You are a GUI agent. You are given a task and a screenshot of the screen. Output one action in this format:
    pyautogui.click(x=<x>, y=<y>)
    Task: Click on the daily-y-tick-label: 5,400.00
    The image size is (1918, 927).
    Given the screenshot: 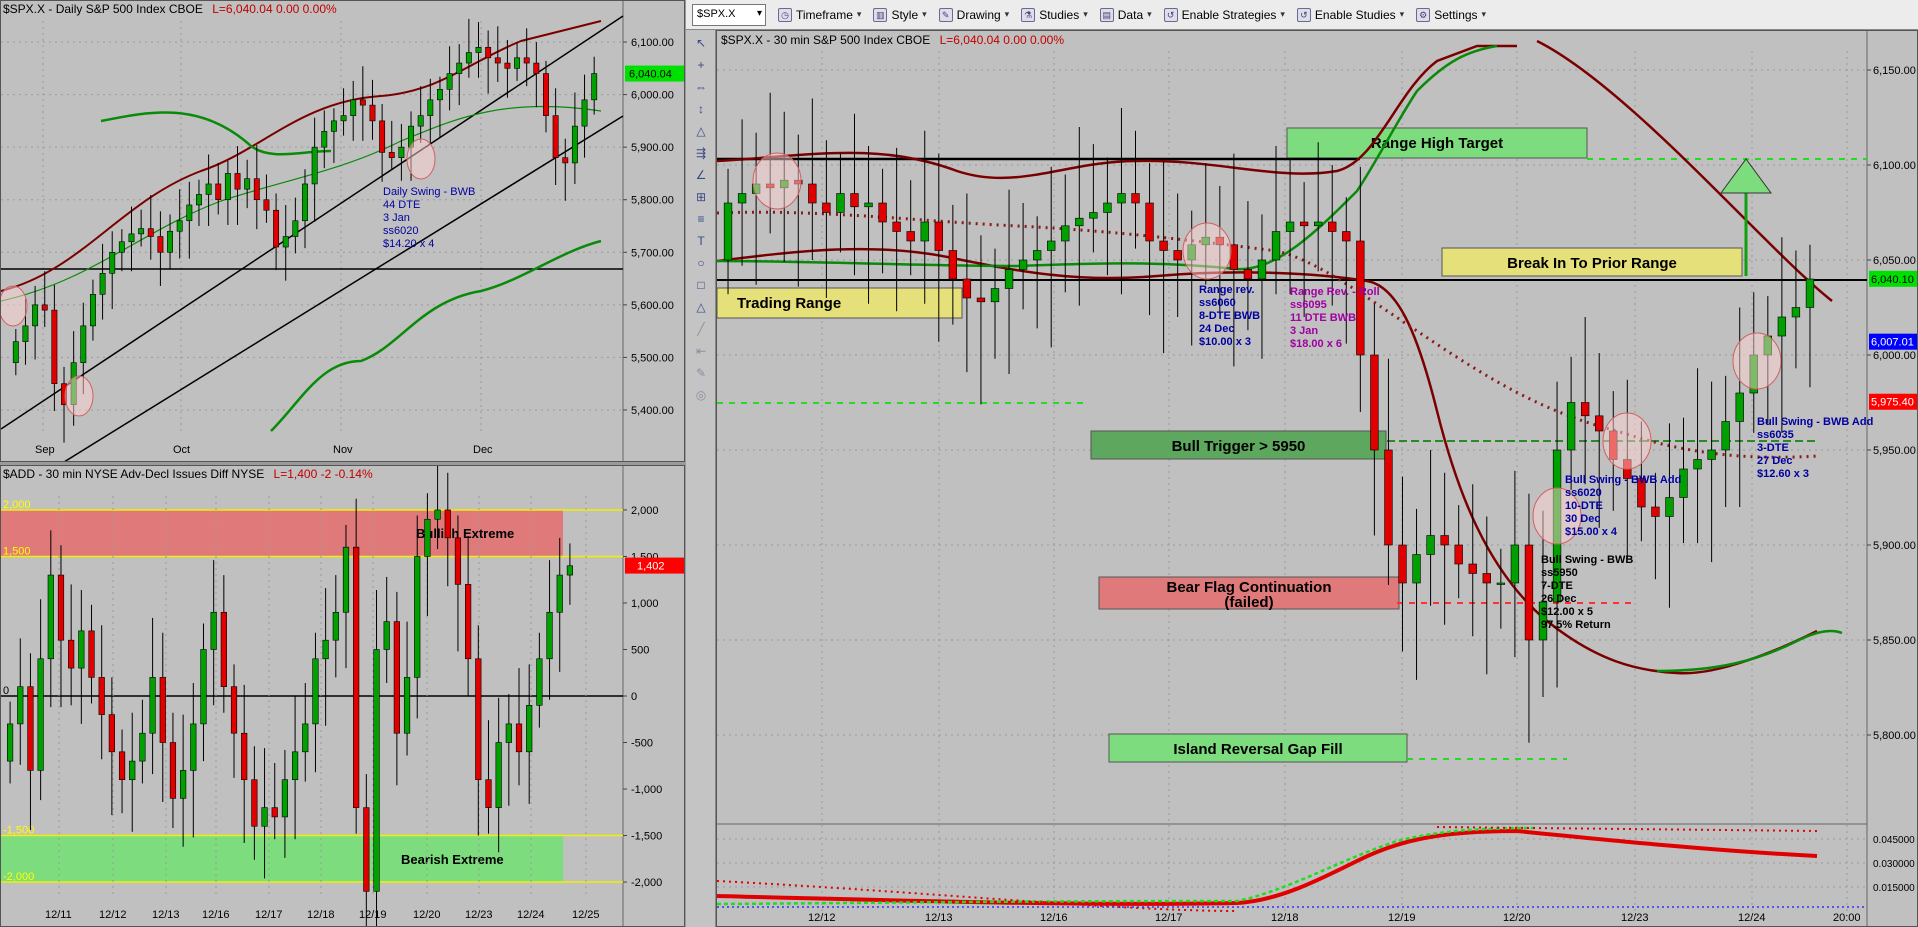 What is the action you would take?
    pyautogui.click(x=652, y=411)
    